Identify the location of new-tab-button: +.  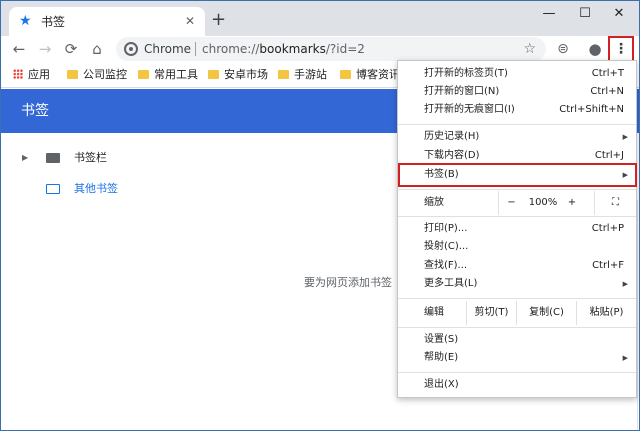
(218, 20).